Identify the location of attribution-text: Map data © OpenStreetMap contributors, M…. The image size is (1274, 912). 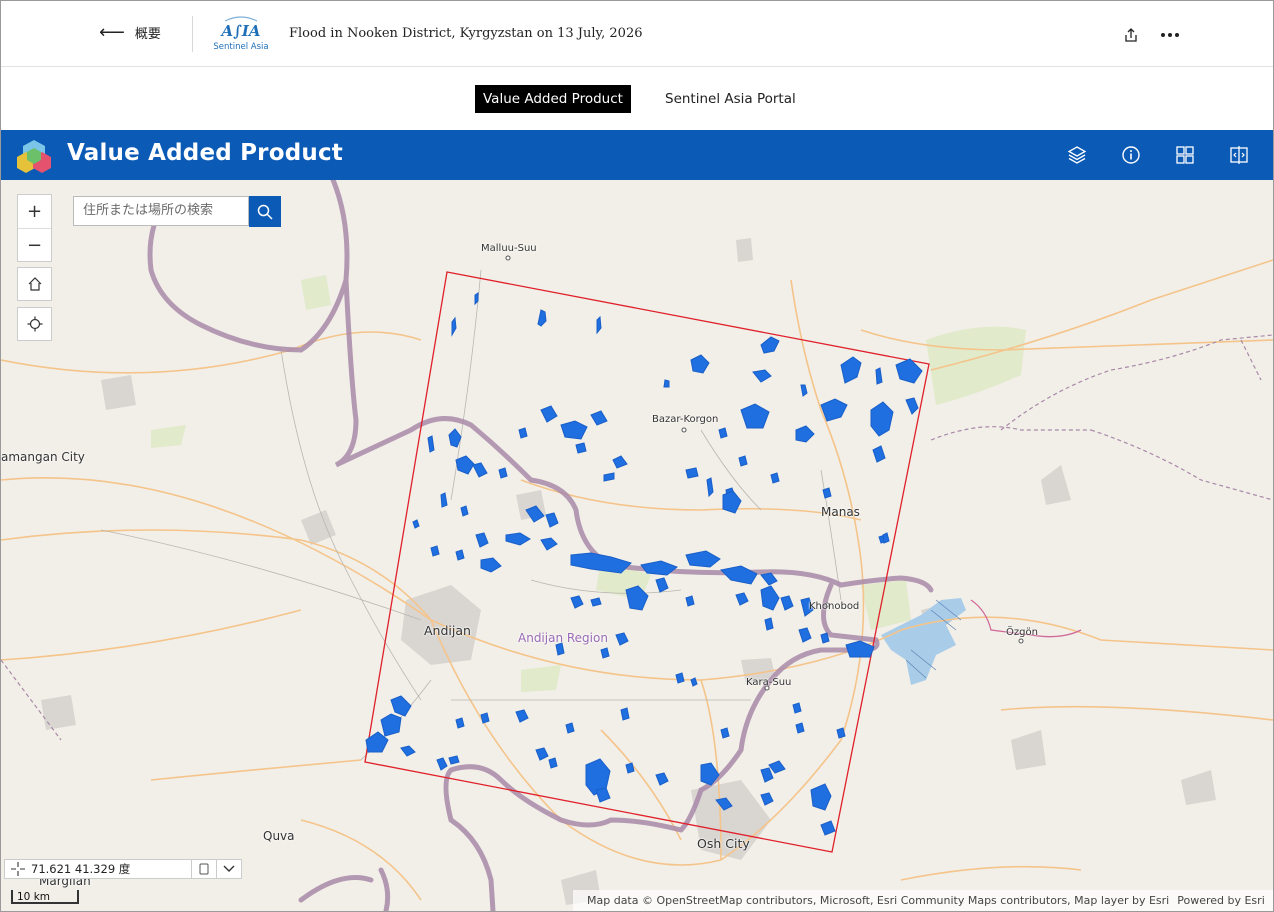
(878, 900).